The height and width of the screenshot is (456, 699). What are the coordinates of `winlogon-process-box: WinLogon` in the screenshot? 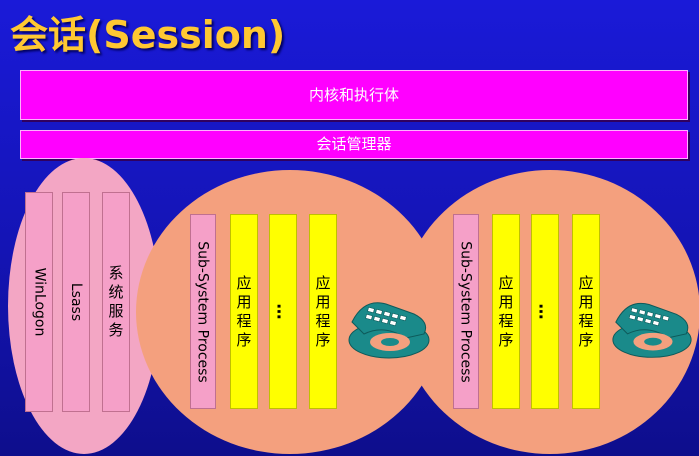 It's located at (39, 302).